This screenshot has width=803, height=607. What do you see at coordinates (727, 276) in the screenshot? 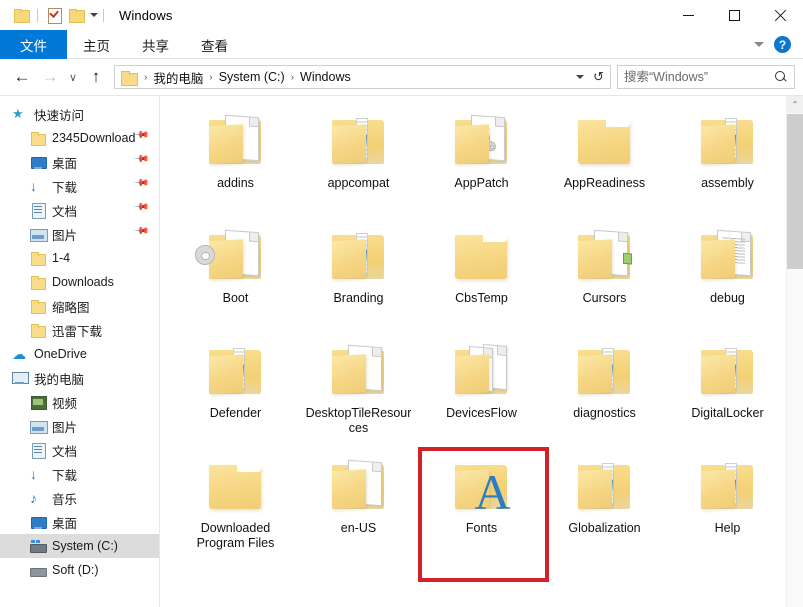
I see `file-grid-item: debug` at bounding box center [727, 276].